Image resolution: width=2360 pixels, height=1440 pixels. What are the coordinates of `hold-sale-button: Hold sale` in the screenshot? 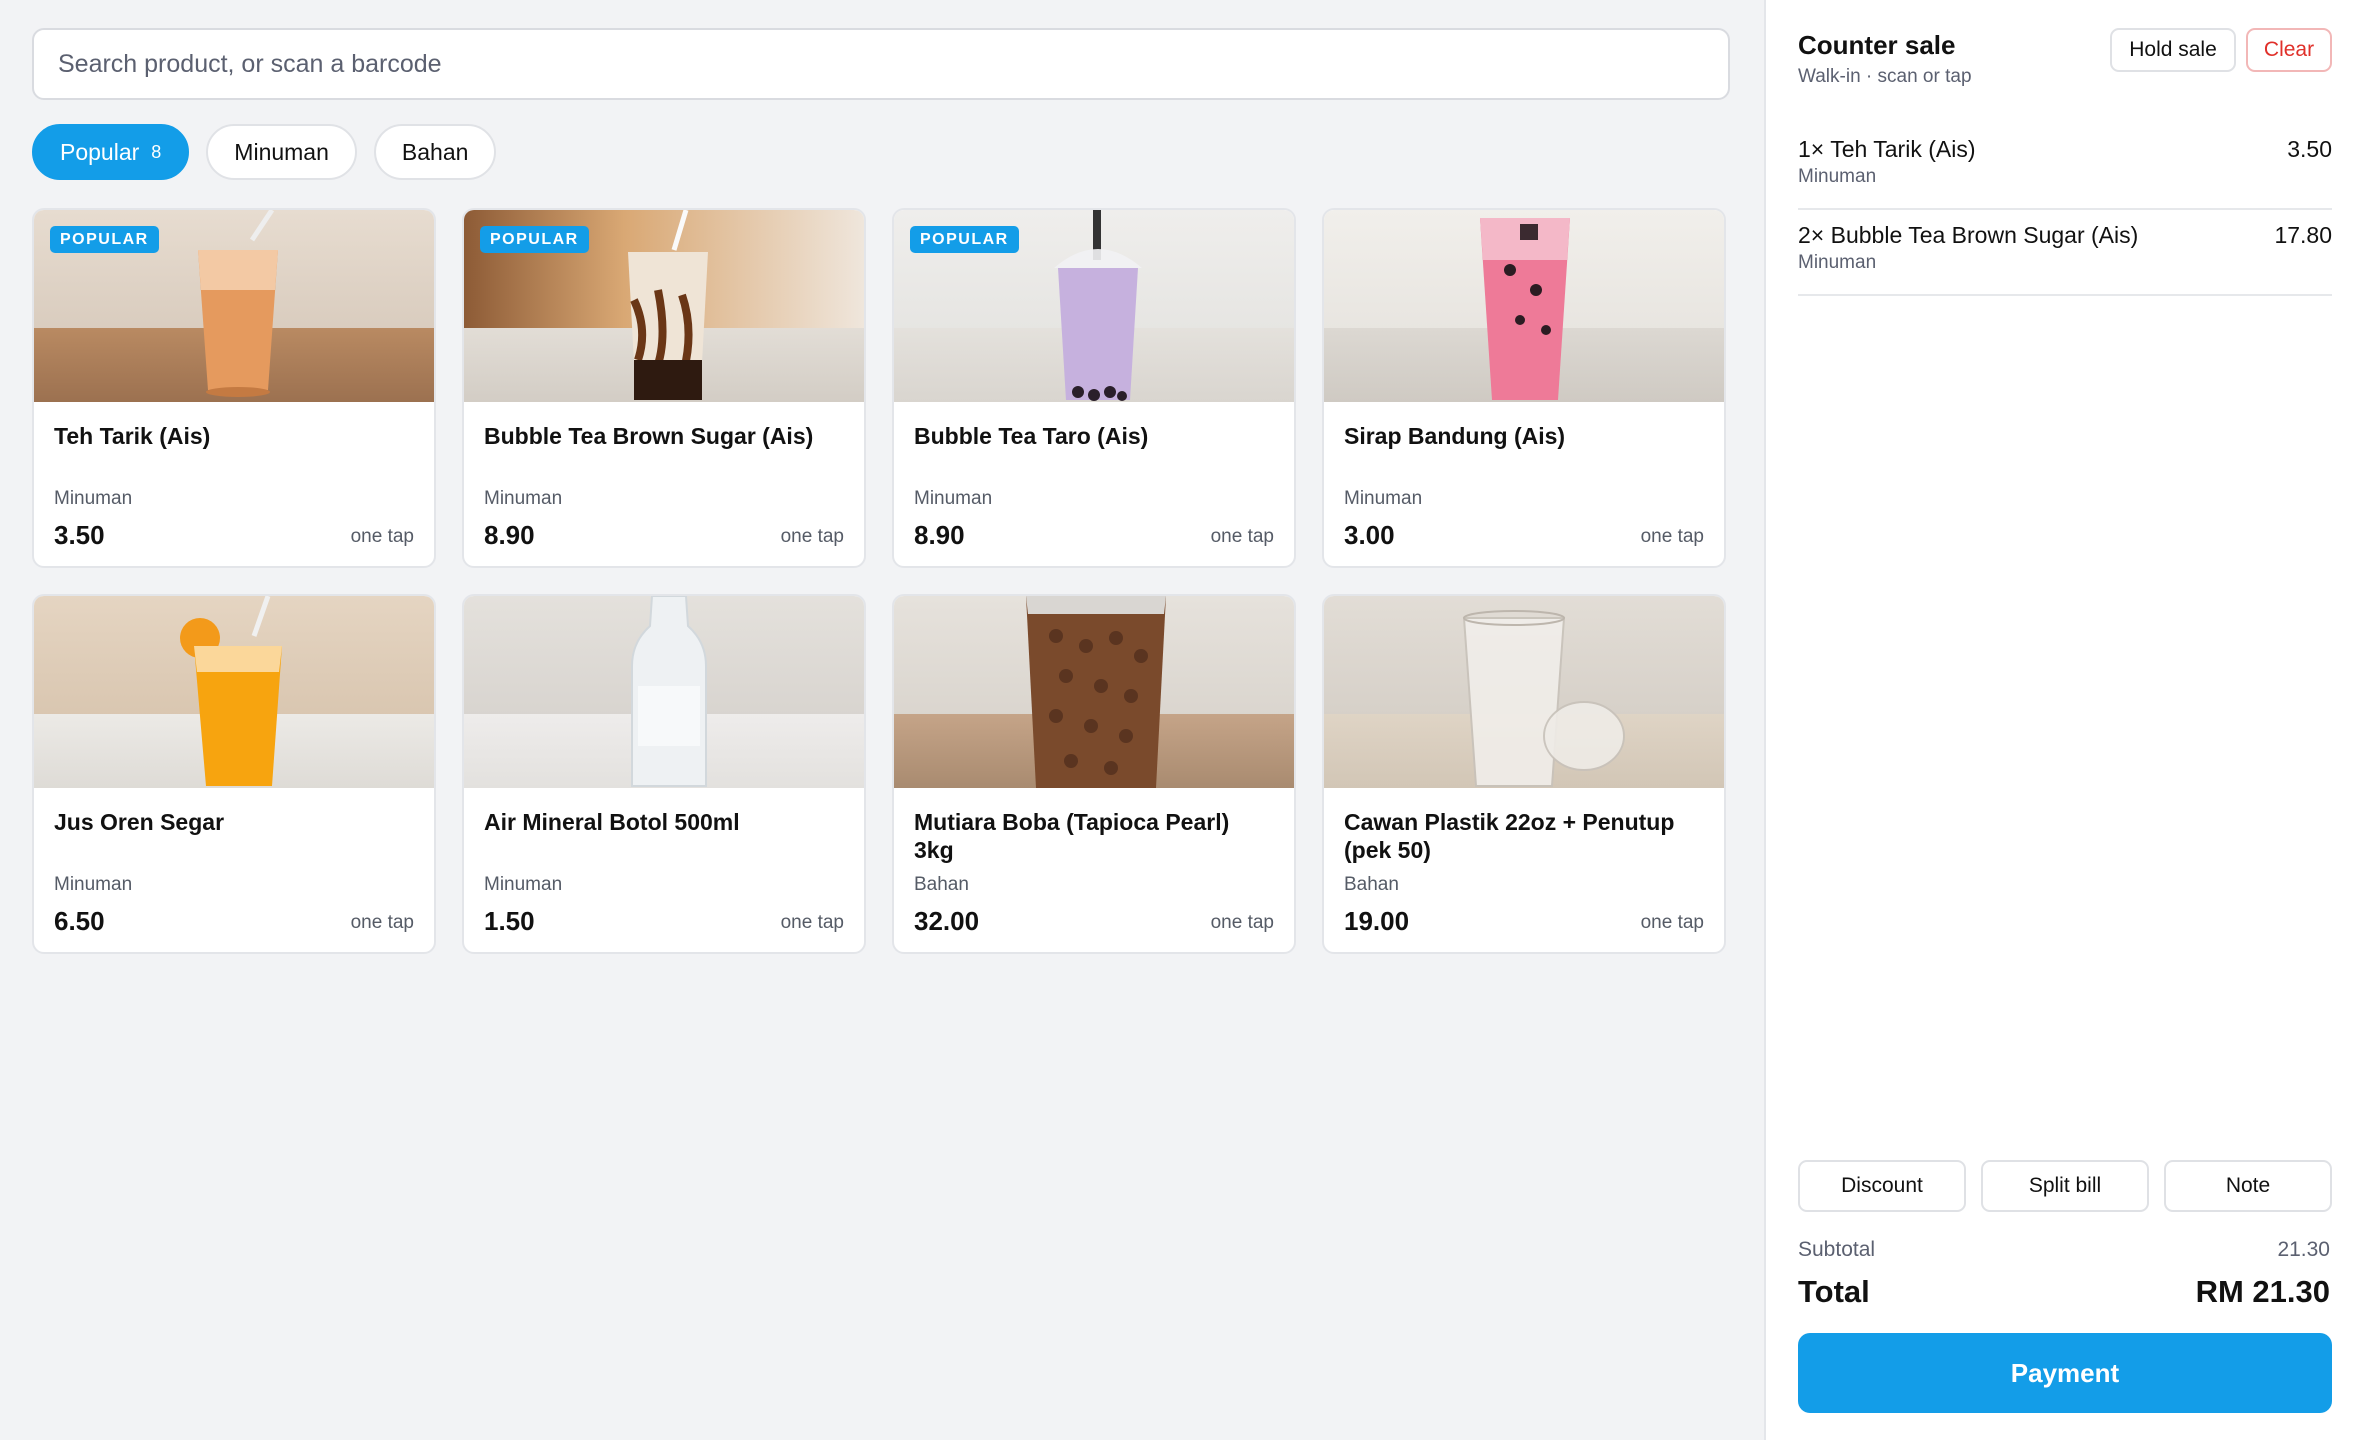 It's located at (2173, 50).